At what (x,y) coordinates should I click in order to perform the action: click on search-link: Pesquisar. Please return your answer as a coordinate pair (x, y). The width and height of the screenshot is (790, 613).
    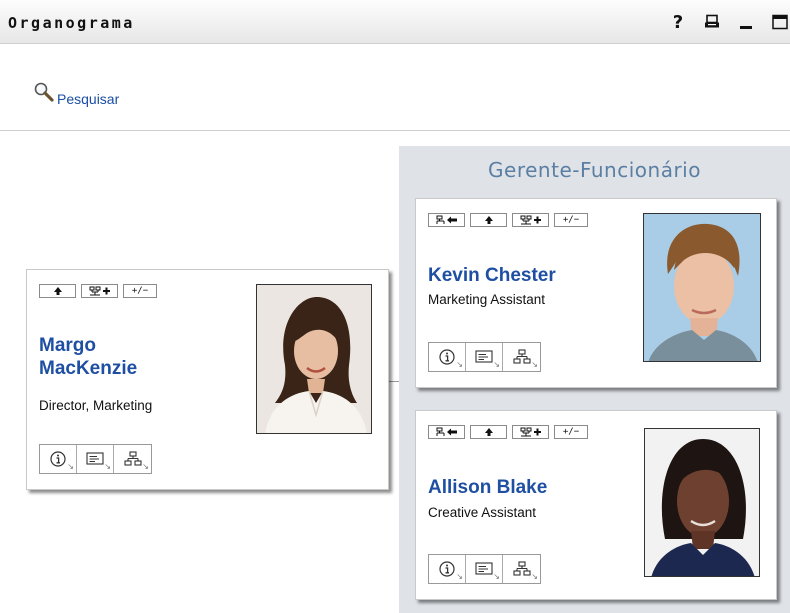
    Looking at the image, I should click on (76, 94).